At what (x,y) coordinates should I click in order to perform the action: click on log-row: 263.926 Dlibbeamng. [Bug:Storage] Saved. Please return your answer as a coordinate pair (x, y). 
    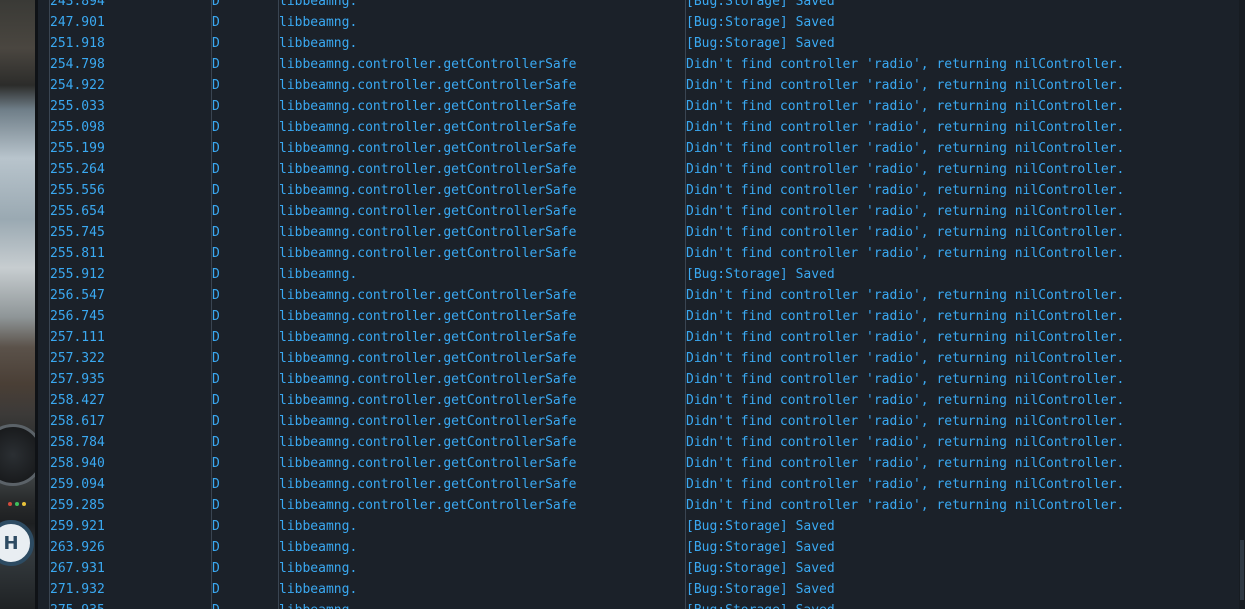
    Looking at the image, I should click on (641, 547).